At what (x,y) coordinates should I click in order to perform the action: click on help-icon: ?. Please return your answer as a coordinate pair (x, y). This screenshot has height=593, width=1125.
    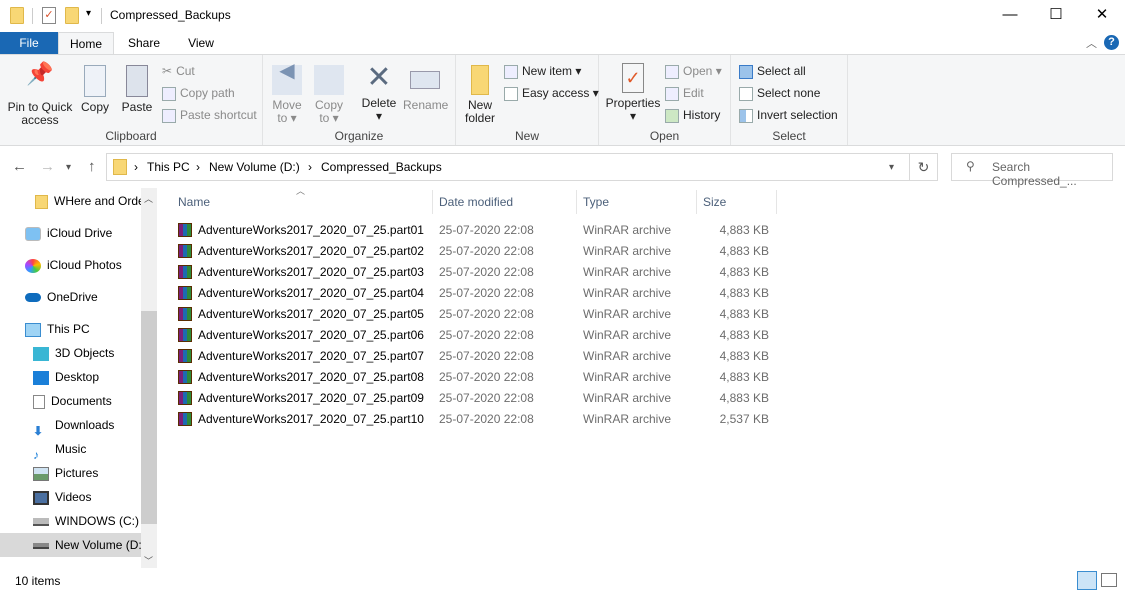
    Looking at the image, I should click on (1111, 42).